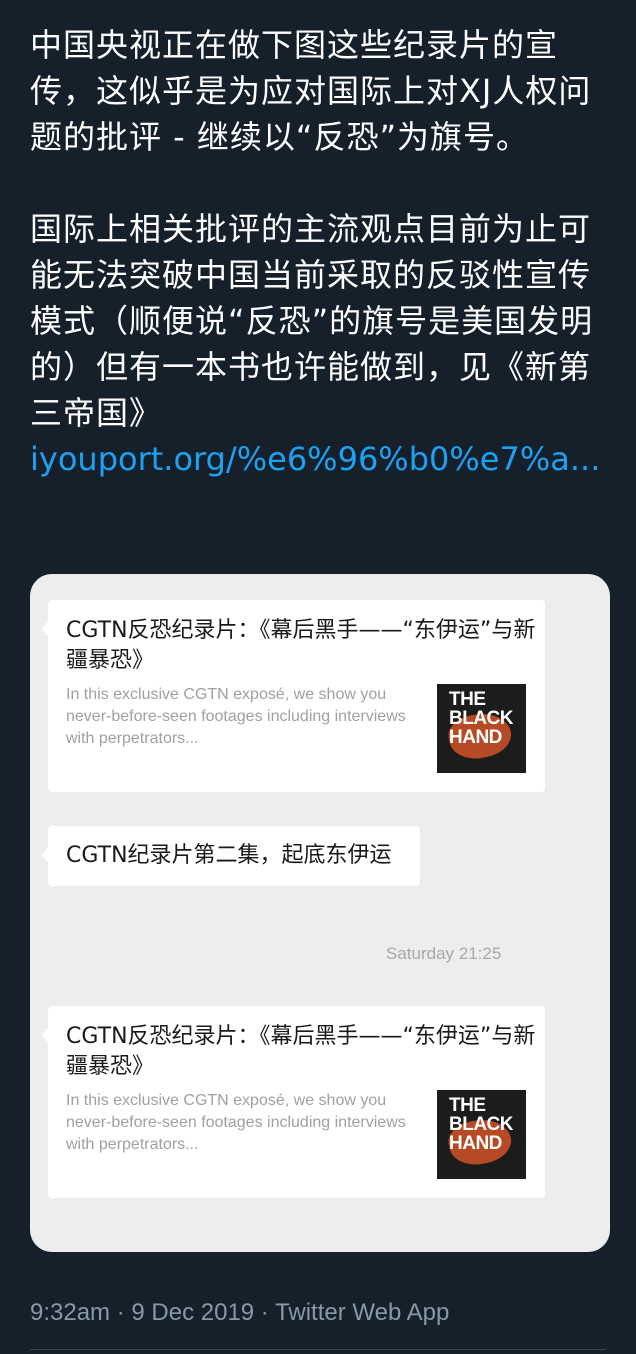 The image size is (636, 1354). Describe the element at coordinates (318, 1349) in the screenshot. I see `divider` at that location.